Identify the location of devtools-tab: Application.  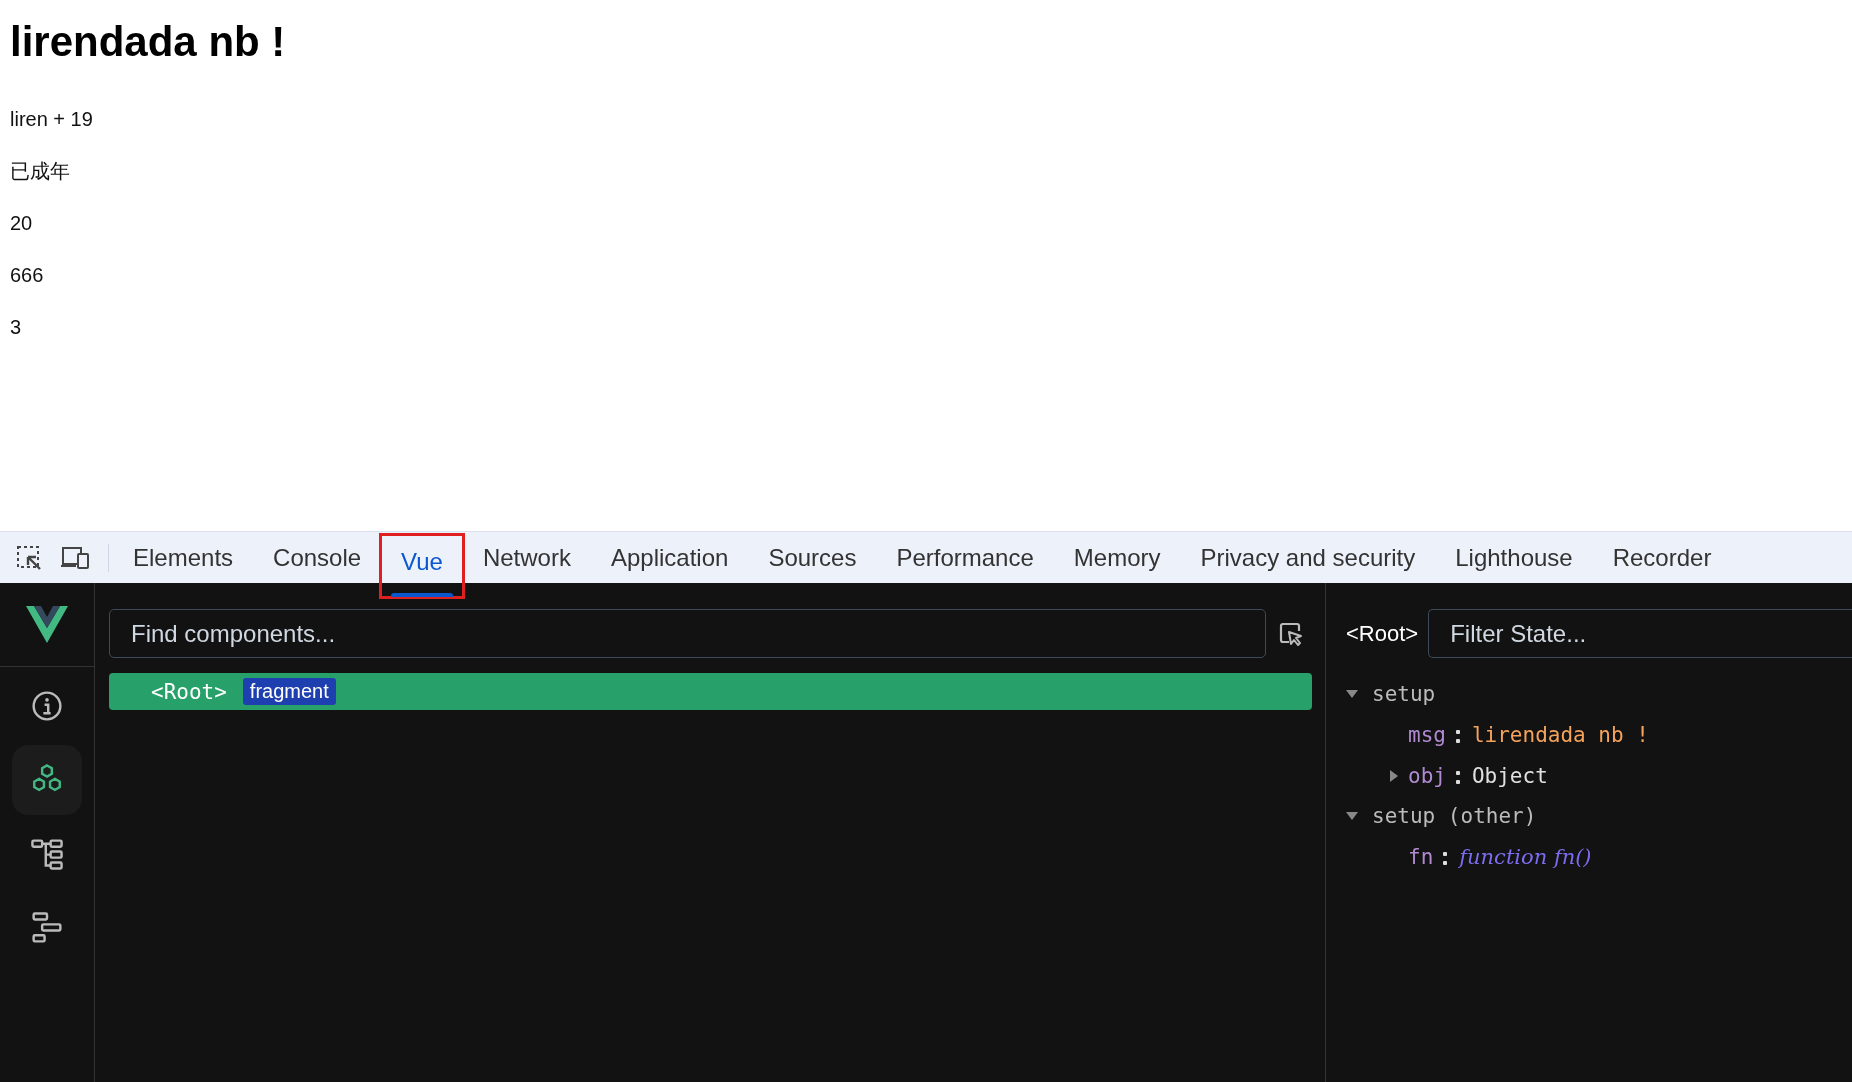
(669, 557).